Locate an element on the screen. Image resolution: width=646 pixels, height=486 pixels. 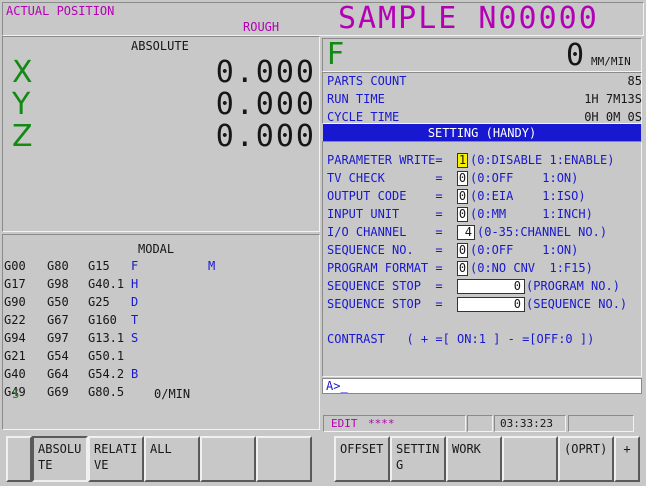
modal-cell: G21 is located at coordinates (15, 356).